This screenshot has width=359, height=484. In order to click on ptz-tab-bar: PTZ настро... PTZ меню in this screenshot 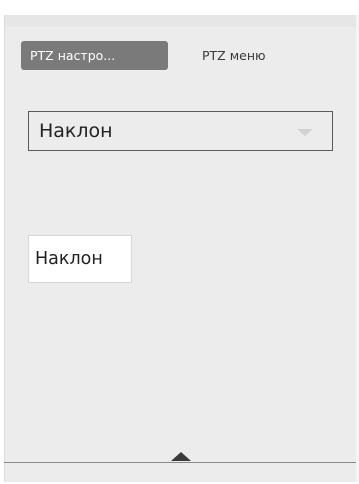, I will do `click(143, 55)`.